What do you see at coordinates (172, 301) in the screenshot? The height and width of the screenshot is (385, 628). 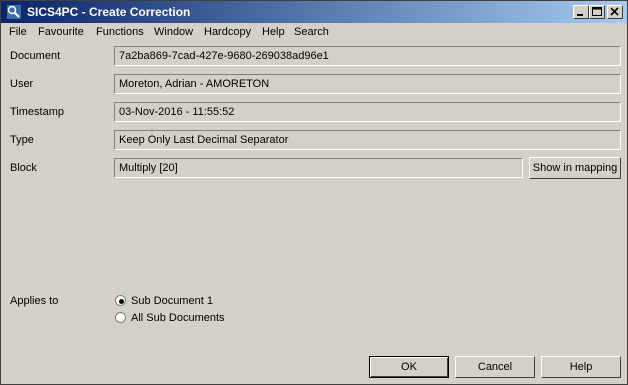 I see `sub-document-1-label: Sub Document 1` at bounding box center [172, 301].